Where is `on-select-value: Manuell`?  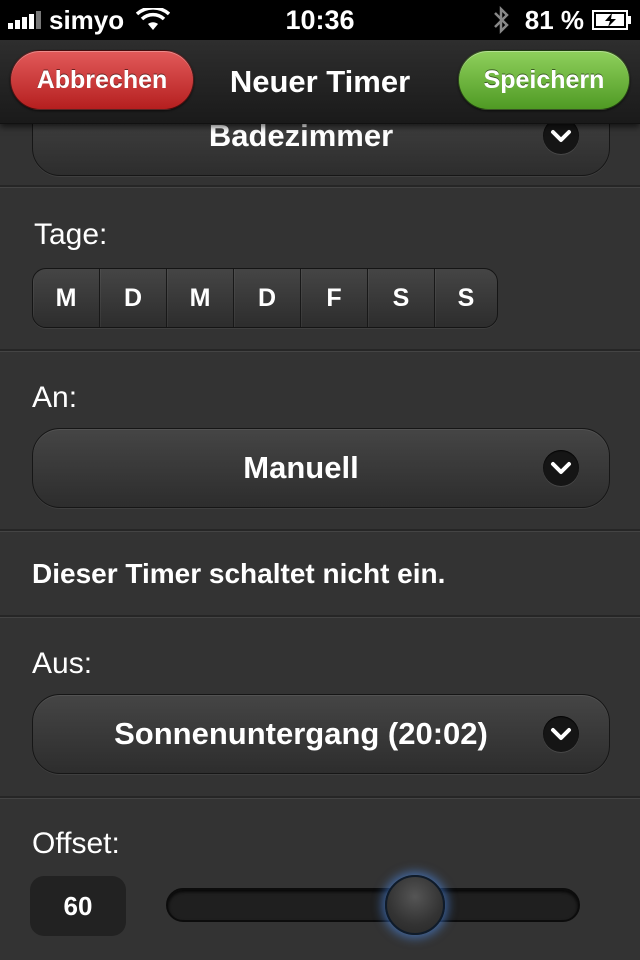
on-select-value: Manuell is located at coordinates (301, 467).